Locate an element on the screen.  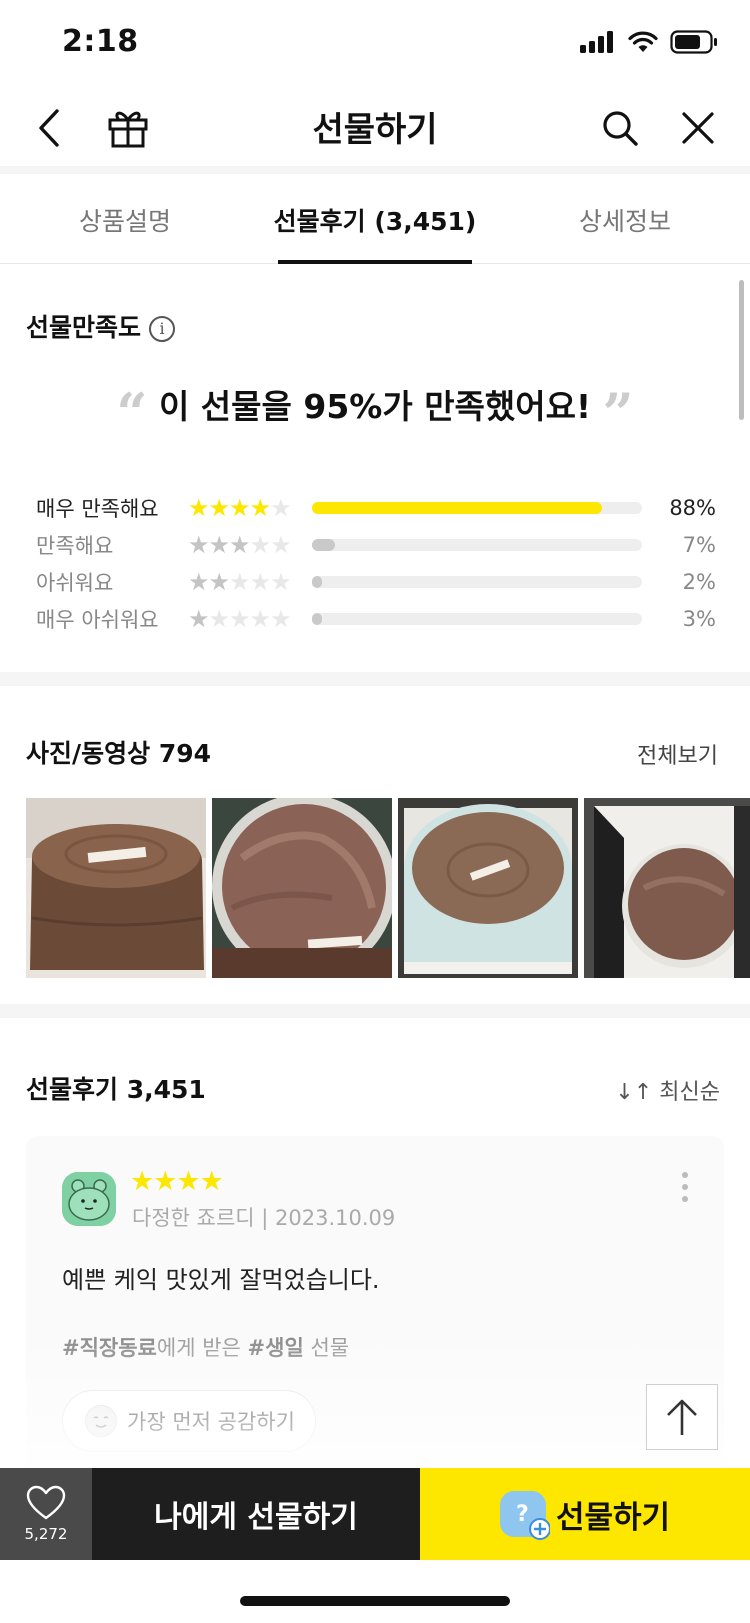
rating-label: 아쉬워요 is located at coordinates (75, 583).